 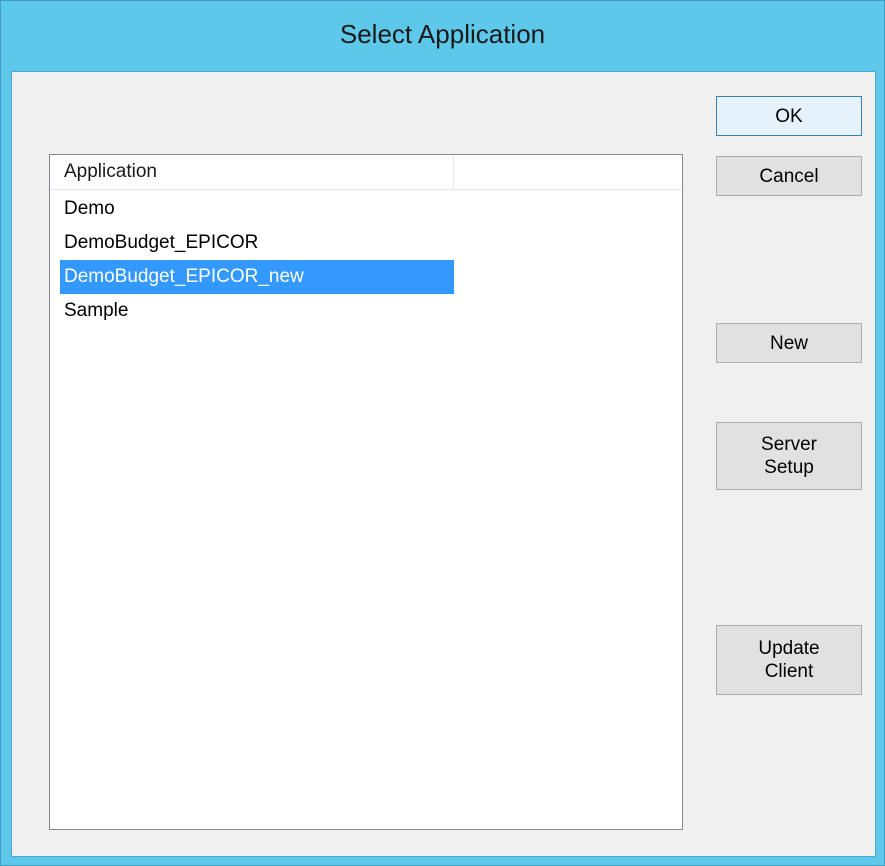 I want to click on new-button-label: New, so click(x=788, y=343).